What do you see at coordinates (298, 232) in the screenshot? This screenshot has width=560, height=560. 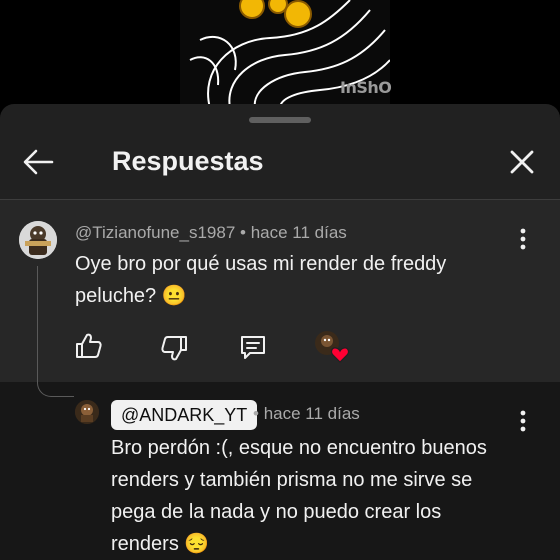 I see `comment-time: hace 11 días` at bounding box center [298, 232].